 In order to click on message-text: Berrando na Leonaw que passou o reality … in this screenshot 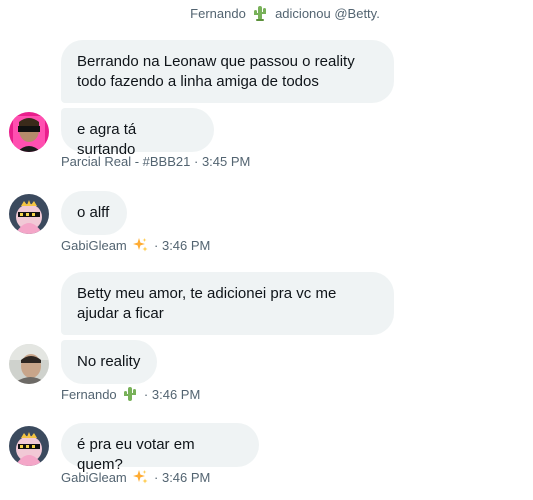, I will do `click(216, 71)`.